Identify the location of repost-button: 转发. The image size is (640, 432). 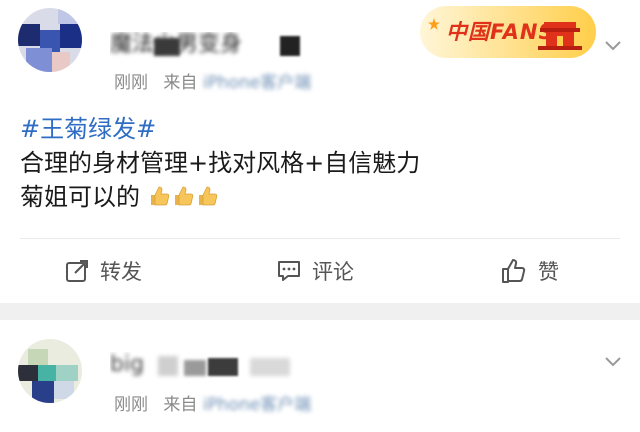
(103, 271).